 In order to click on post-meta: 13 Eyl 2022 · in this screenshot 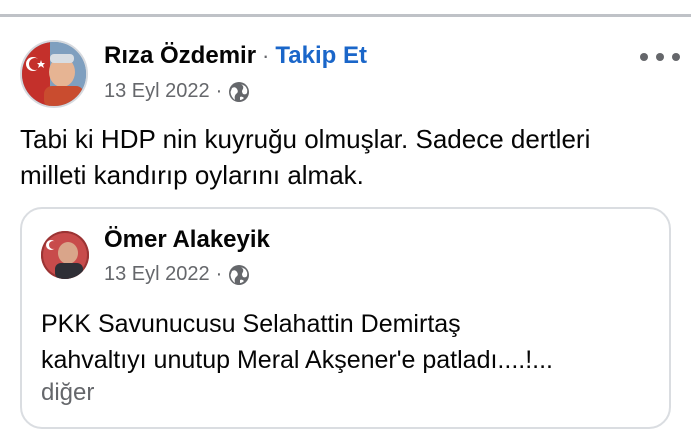, I will do `click(177, 91)`.